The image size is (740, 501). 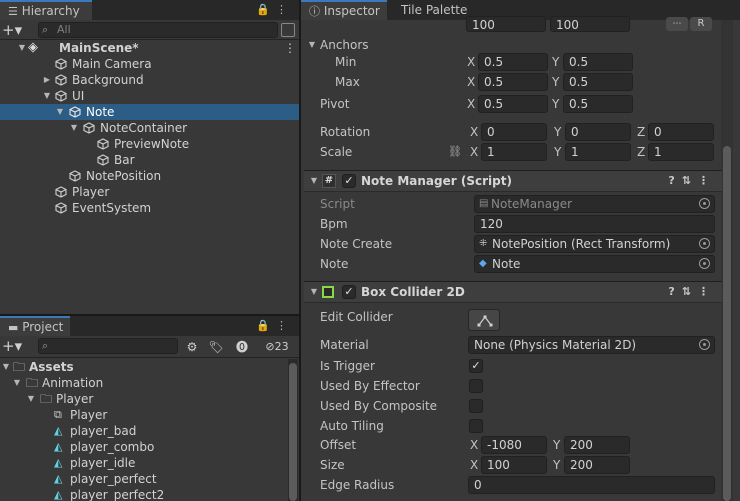 I want to click on lock-icon: 🔒, so click(x=266, y=9).